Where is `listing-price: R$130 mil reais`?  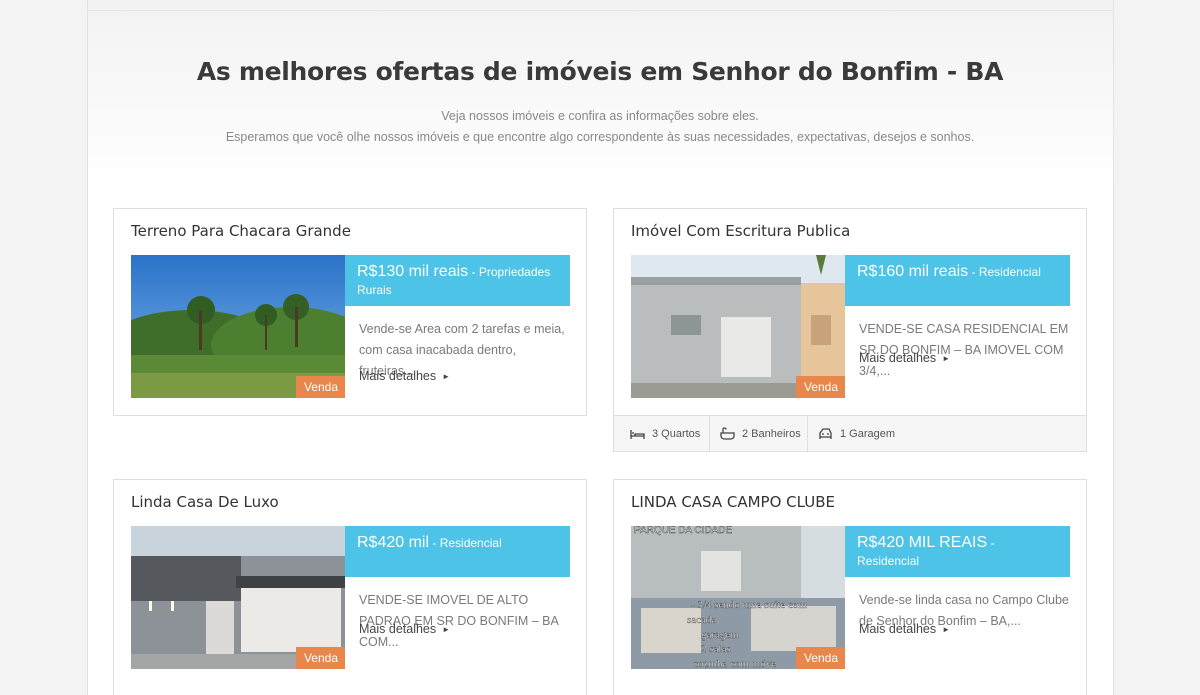 listing-price: R$130 mil reais is located at coordinates (413, 271).